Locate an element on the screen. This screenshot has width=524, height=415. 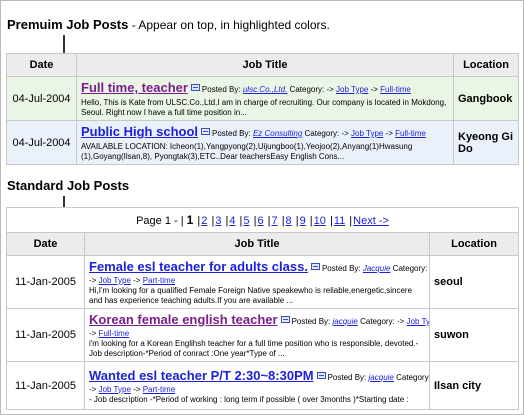
page-link: 8 is located at coordinates (289, 221).